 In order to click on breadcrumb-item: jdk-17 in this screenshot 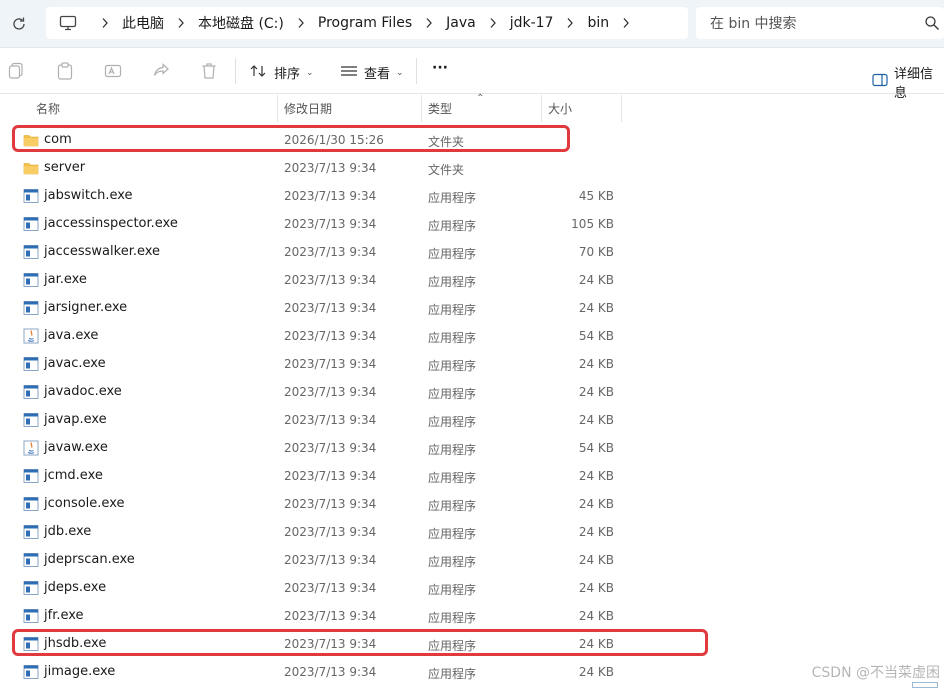, I will do `click(532, 23)`.